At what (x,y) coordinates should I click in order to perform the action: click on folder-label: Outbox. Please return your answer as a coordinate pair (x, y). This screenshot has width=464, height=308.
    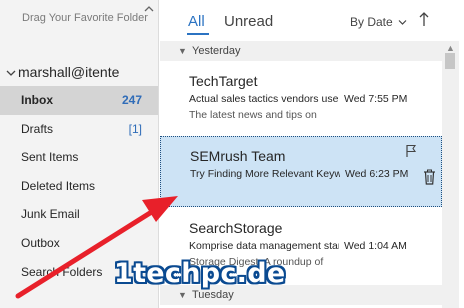
    Looking at the image, I should click on (40, 242).